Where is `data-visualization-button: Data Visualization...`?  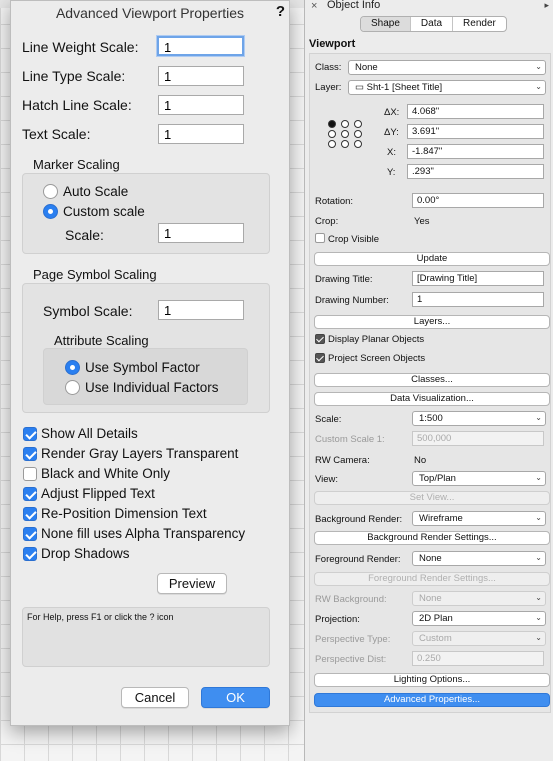 data-visualization-button: Data Visualization... is located at coordinates (432, 399).